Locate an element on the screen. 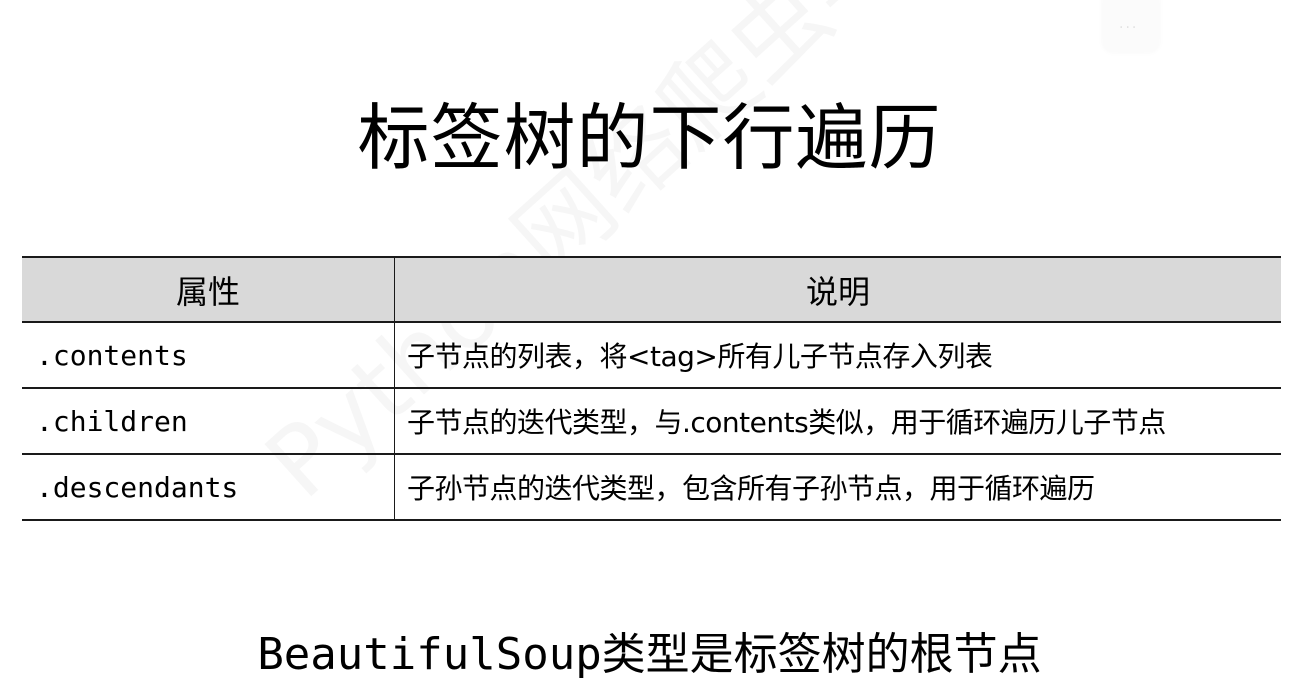 This screenshot has width=1299, height=690. table-row: .descendants 子孙节点的迭代类型，包含所有子孙节点，用于循环遍历 is located at coordinates (651, 487).